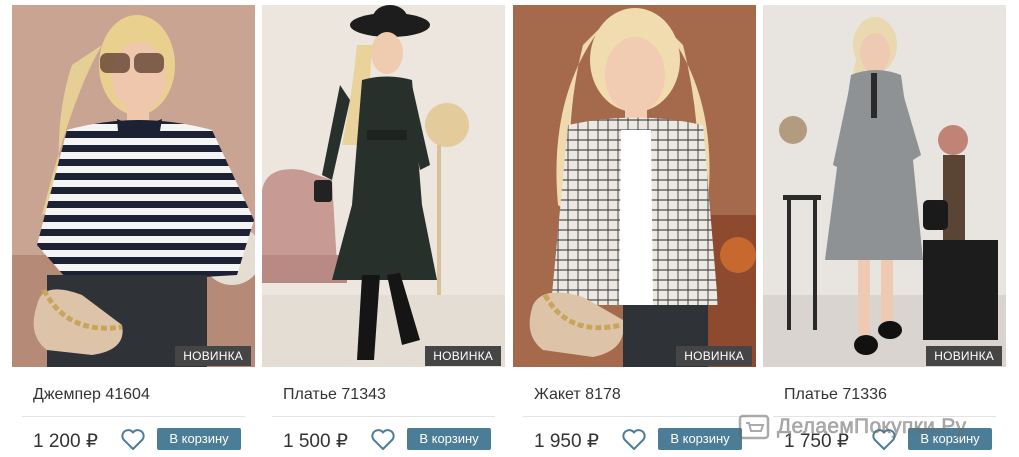 The image size is (1019, 457). Describe the element at coordinates (91, 395) in the screenshot. I see `product-title: Джемпер 41604` at that location.